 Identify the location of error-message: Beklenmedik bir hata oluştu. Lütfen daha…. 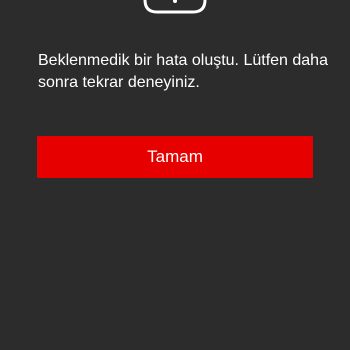
(183, 71).